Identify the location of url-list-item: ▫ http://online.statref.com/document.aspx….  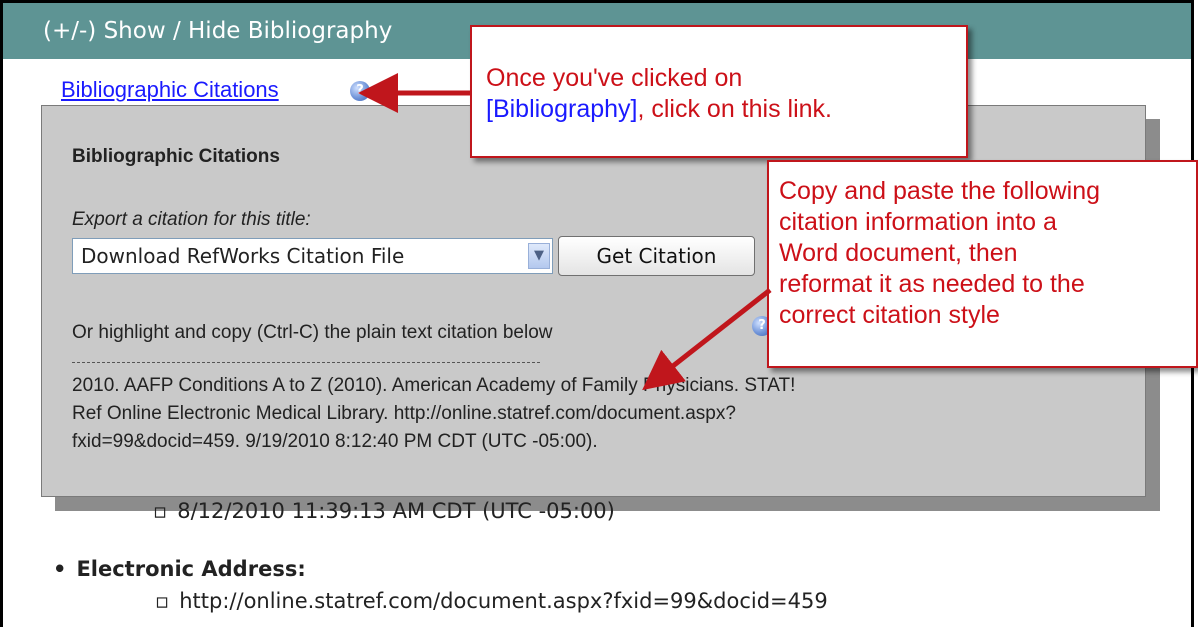
(491, 601).